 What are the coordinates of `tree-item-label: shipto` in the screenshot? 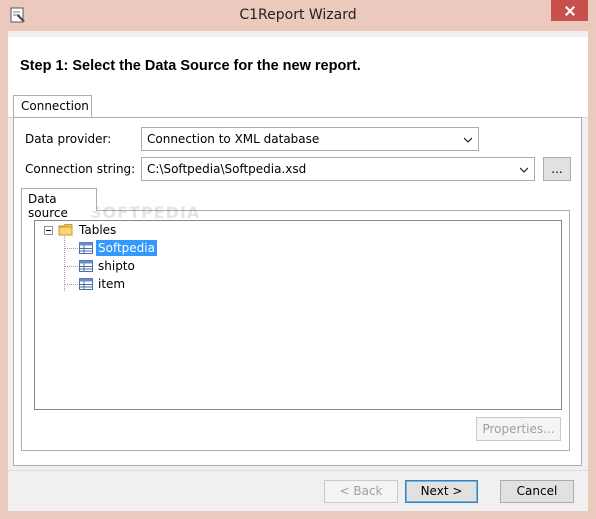 It's located at (116, 266).